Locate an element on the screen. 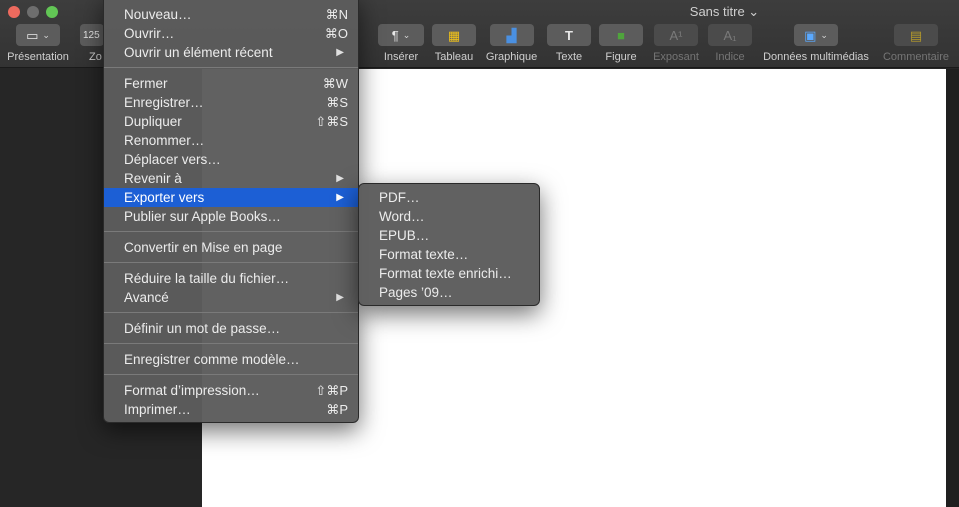 This screenshot has width=959, height=507. multimedia-label: Données multimédias is located at coordinates (816, 57).